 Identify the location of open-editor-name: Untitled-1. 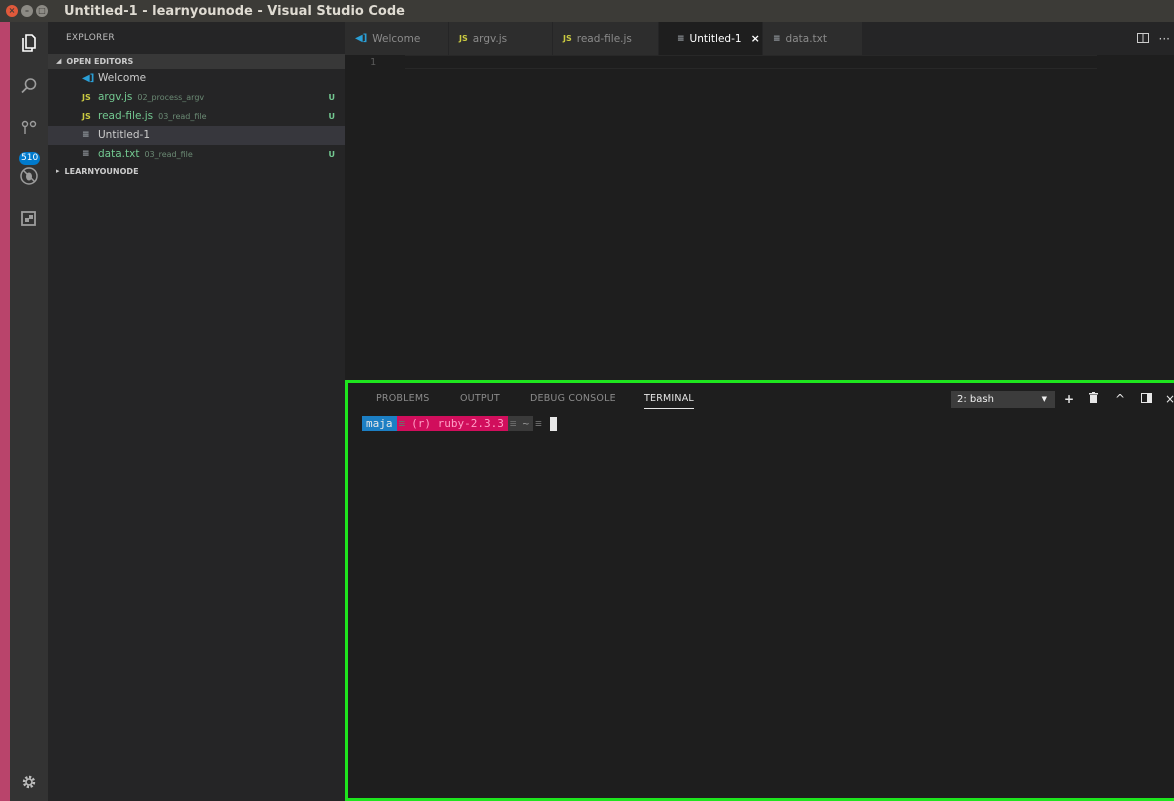
(124, 135).